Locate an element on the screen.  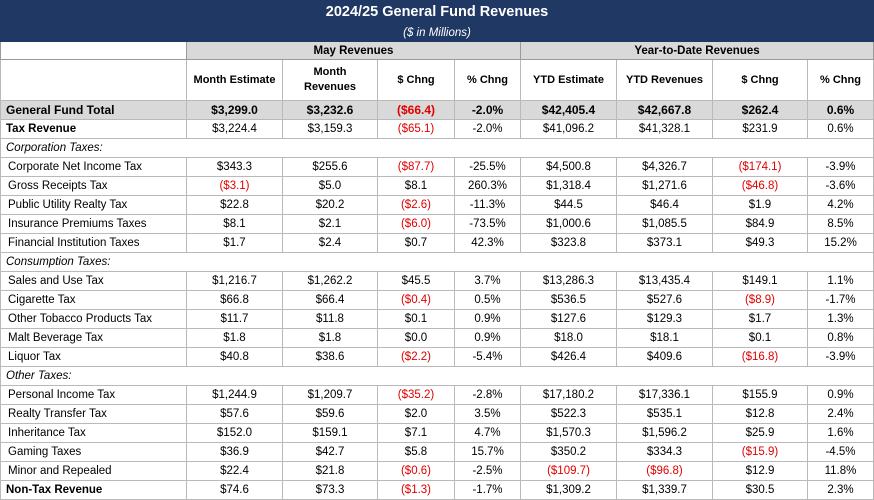
cell-value: $373.1 is located at coordinates (664, 243).